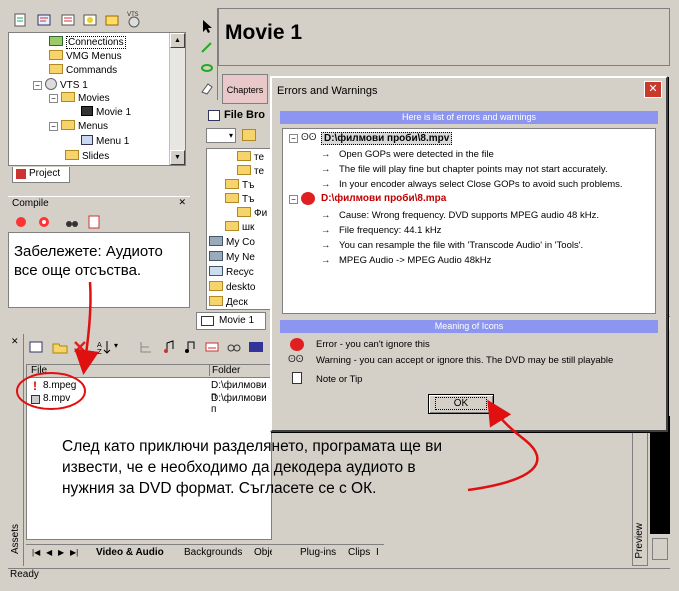 This screenshot has width=679, height=591. What do you see at coordinates (245, 89) in the screenshot?
I see `chapters-tab: Chapters` at bounding box center [245, 89].